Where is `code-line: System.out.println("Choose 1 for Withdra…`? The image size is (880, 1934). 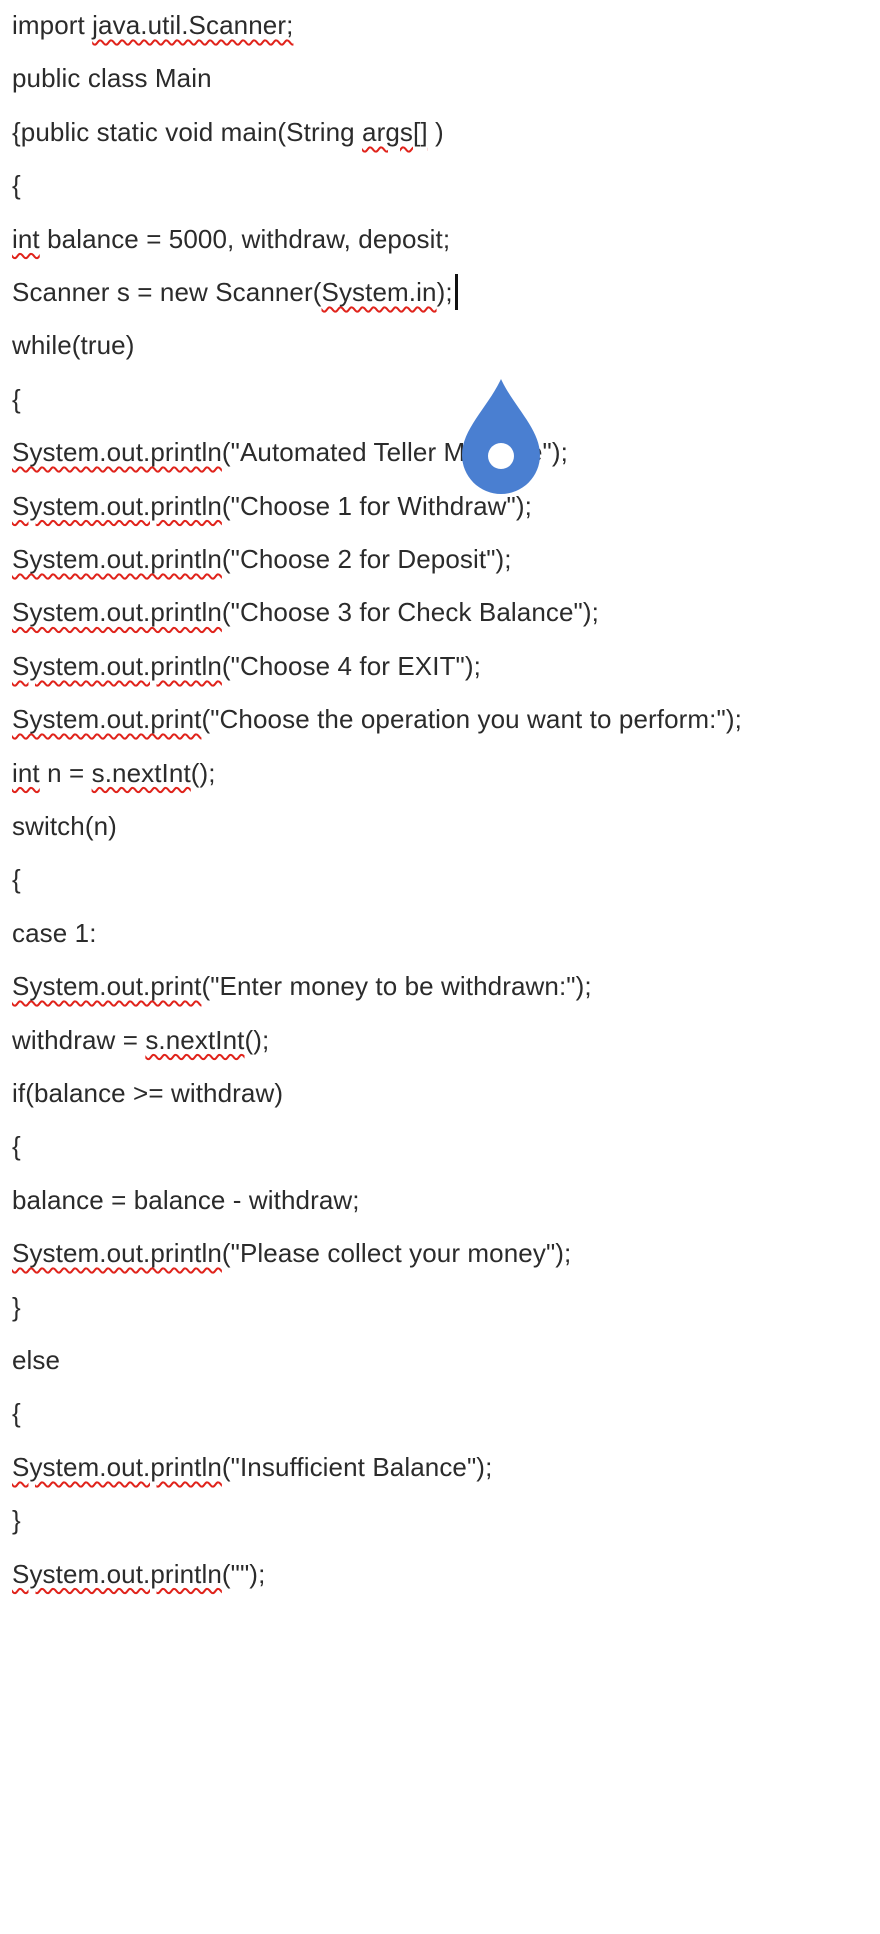
code-line: System.out.println("Choose 1 for Withdra… is located at coordinates (272, 506).